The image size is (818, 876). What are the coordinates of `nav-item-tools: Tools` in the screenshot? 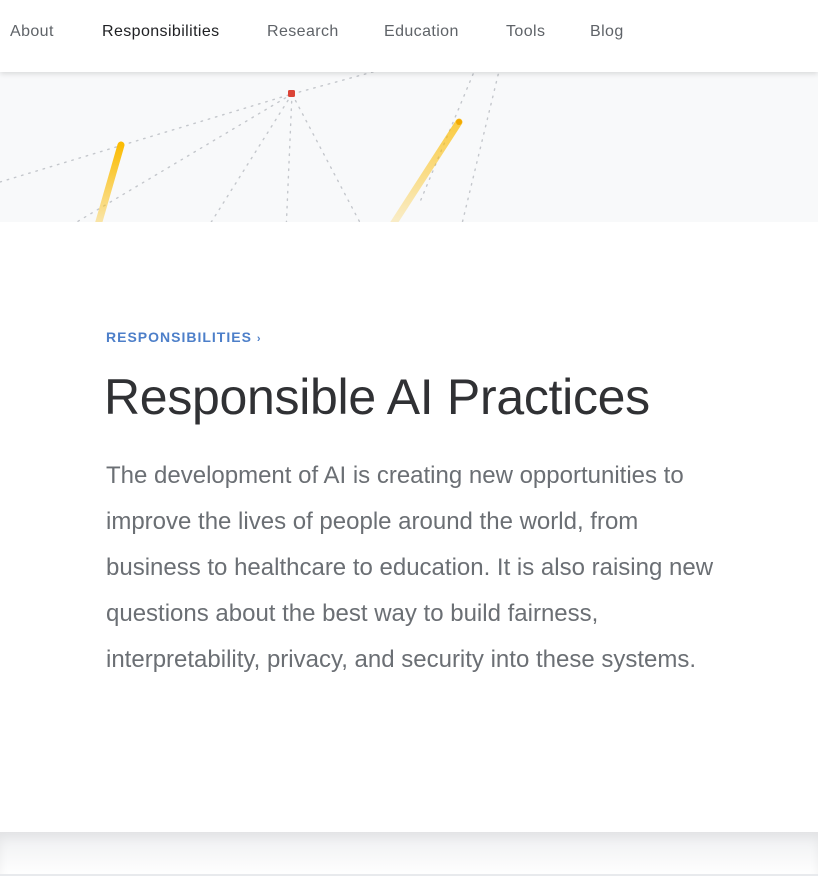 It's located at (525, 32).